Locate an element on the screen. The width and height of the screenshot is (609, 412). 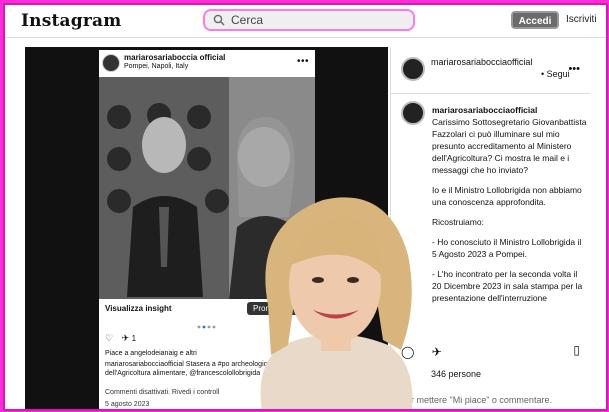
top-bar: Instagram Cerca Accedi Iscriviti is located at coordinates (305, 21).